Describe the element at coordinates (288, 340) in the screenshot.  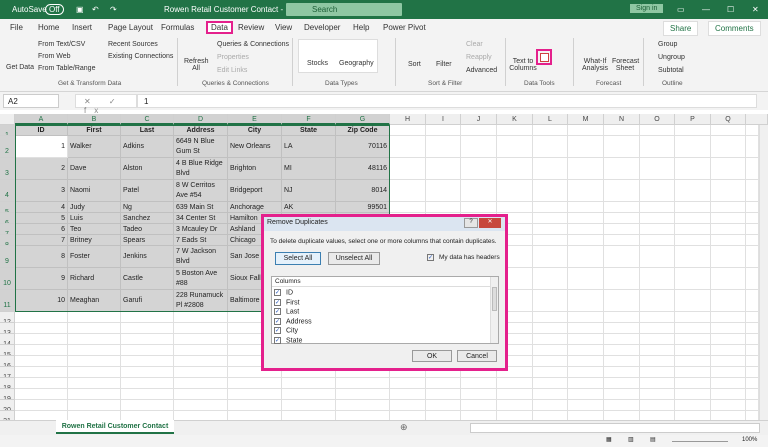
I see `column-checkbox-state: ✓ State` at that location.